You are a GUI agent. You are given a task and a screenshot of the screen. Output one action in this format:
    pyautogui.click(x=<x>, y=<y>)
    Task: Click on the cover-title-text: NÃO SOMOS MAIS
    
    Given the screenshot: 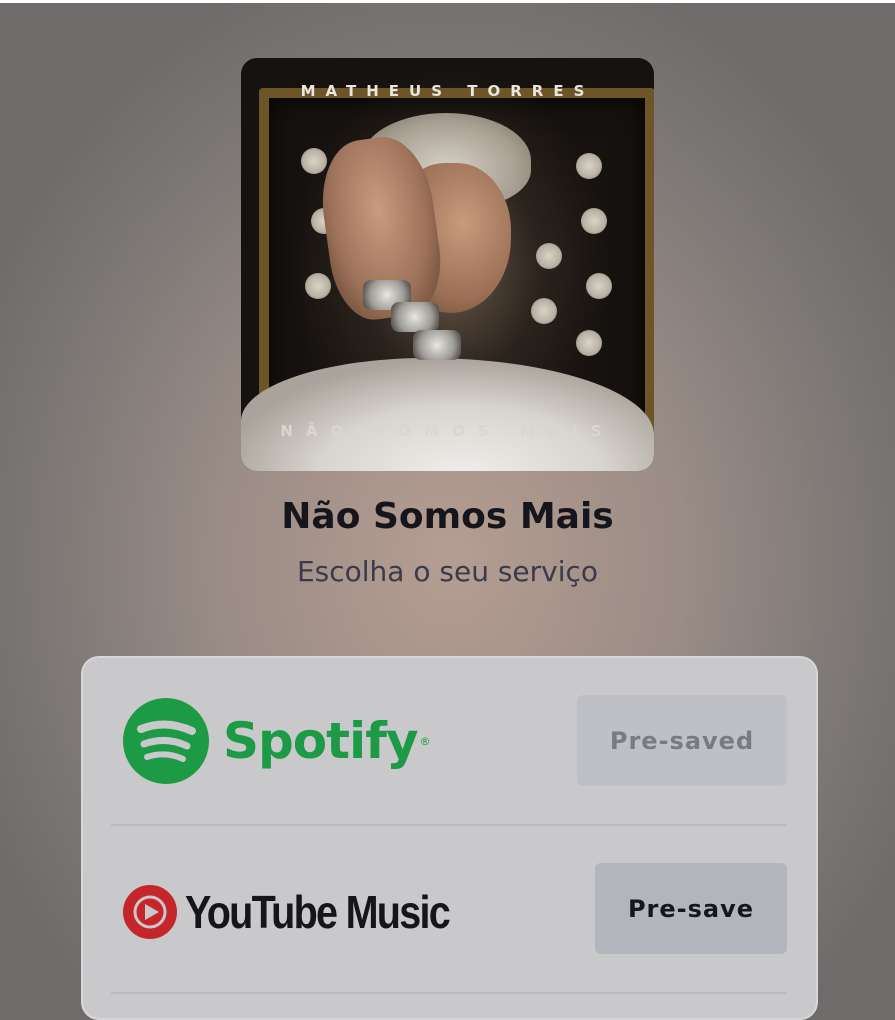 What is the action you would take?
    pyautogui.click(x=447, y=431)
    